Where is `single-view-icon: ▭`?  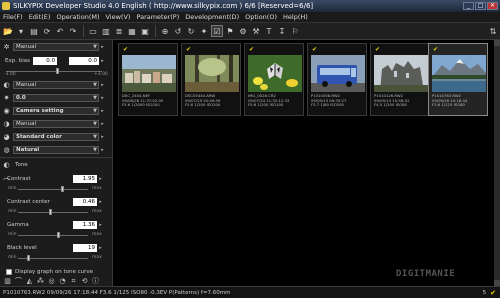 single-view-icon: ▭ is located at coordinates (93, 31).